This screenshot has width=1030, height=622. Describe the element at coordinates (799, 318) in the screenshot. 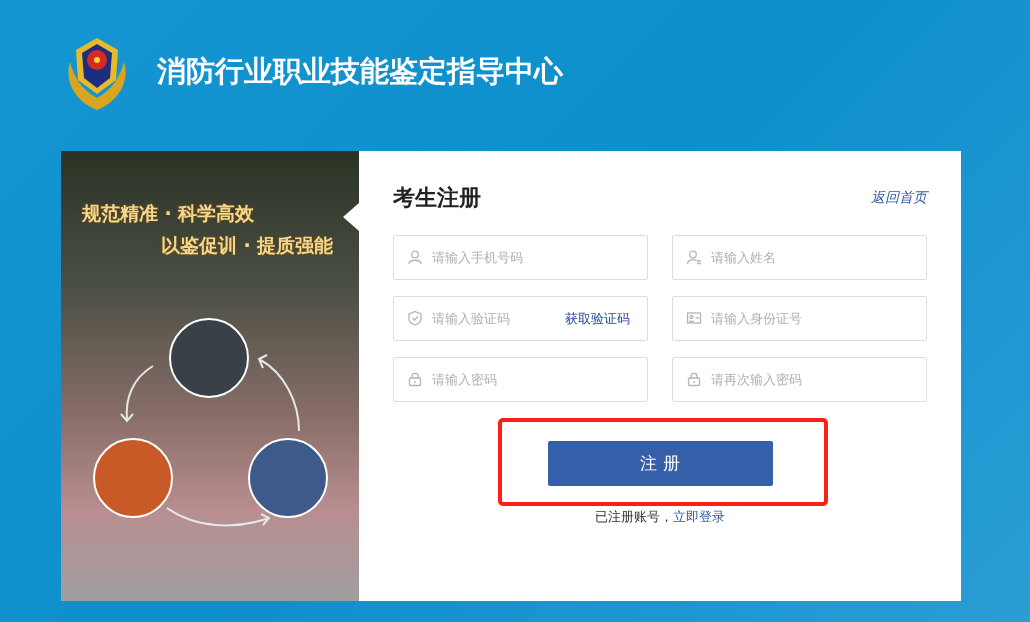

I see `input-field: 请输入身份证号` at that location.